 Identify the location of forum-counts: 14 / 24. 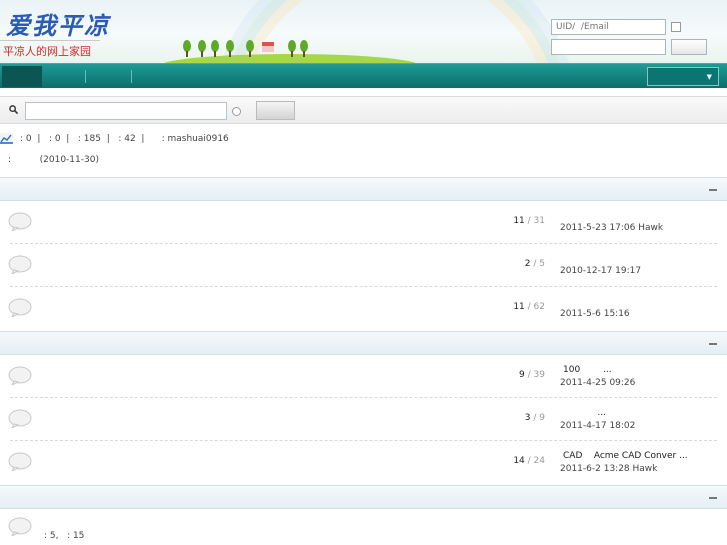
(529, 461).